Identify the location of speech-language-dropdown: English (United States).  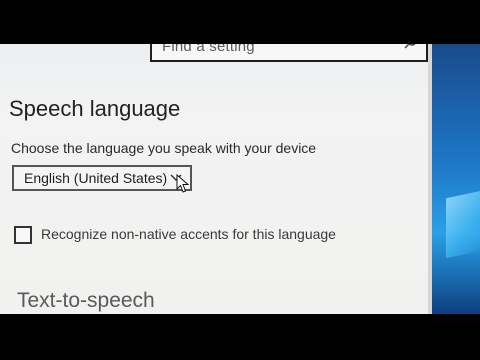
(102, 178).